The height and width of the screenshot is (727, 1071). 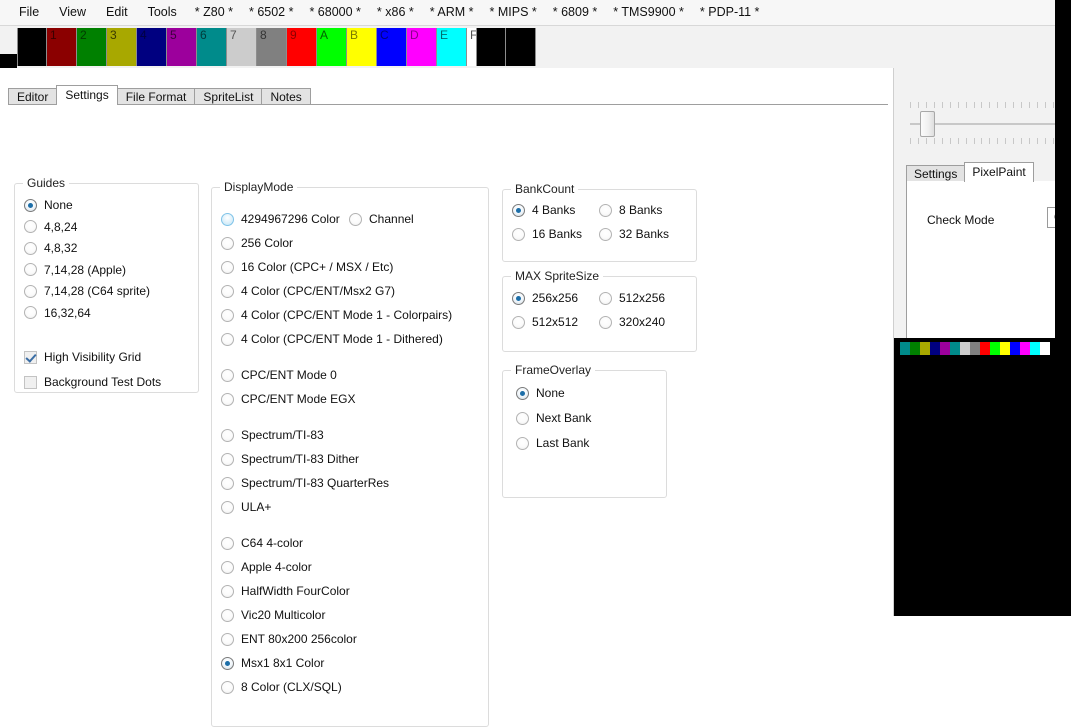 I want to click on option-c64-4-color: C64 4-color, so click(x=262, y=543).